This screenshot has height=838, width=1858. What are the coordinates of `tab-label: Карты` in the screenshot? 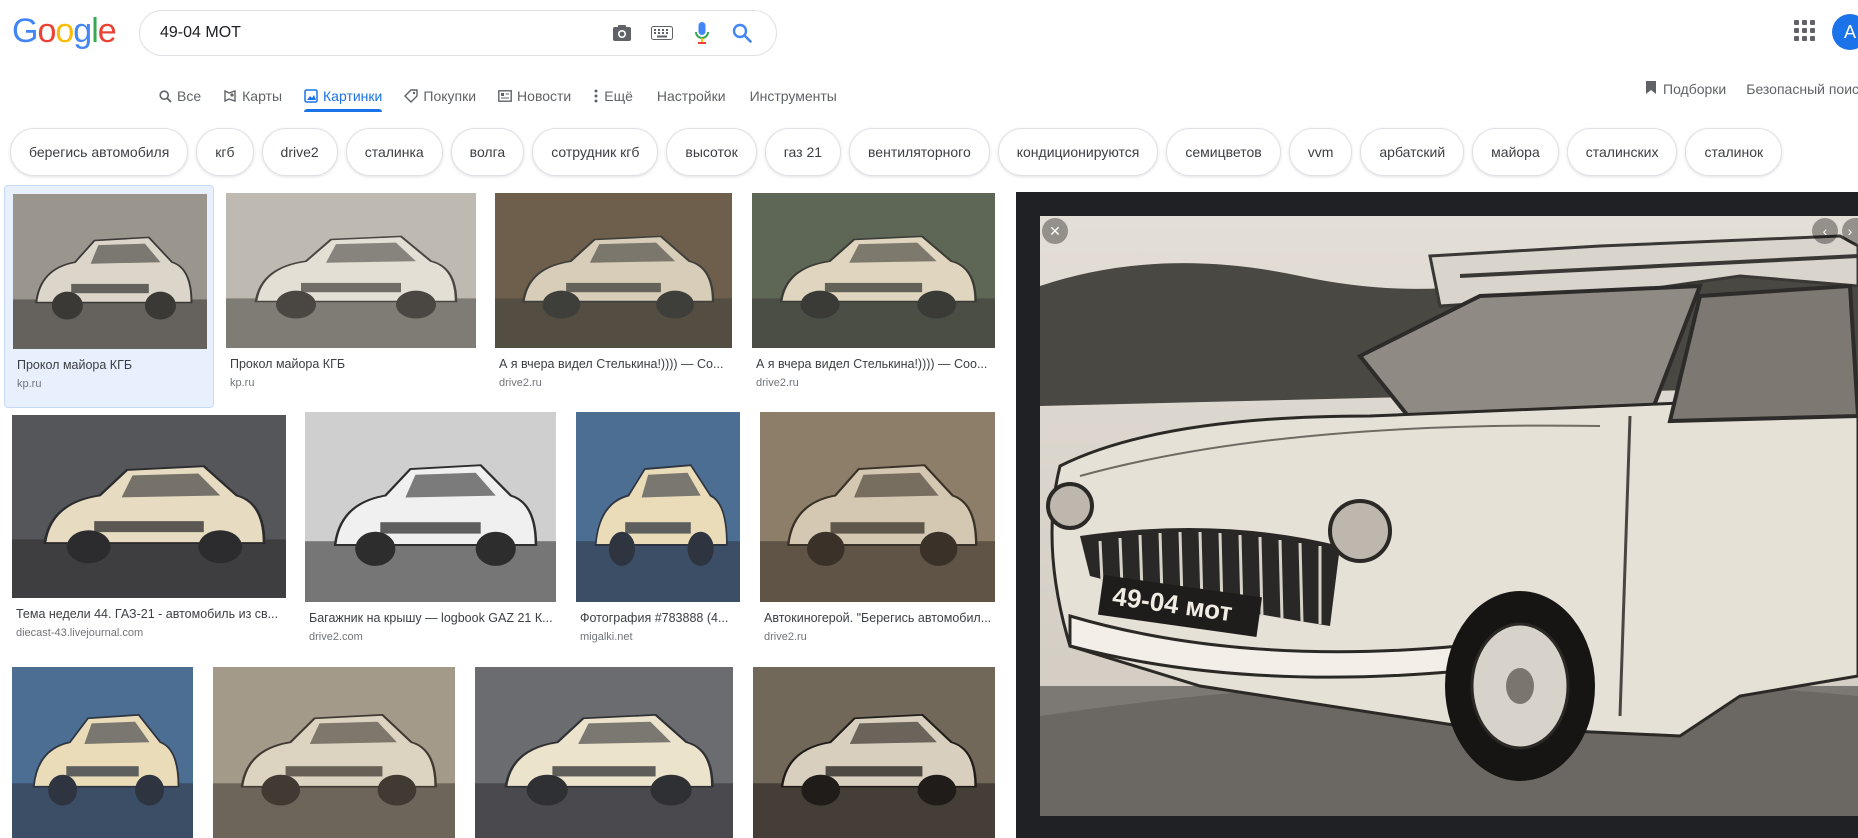 It's located at (262, 96).